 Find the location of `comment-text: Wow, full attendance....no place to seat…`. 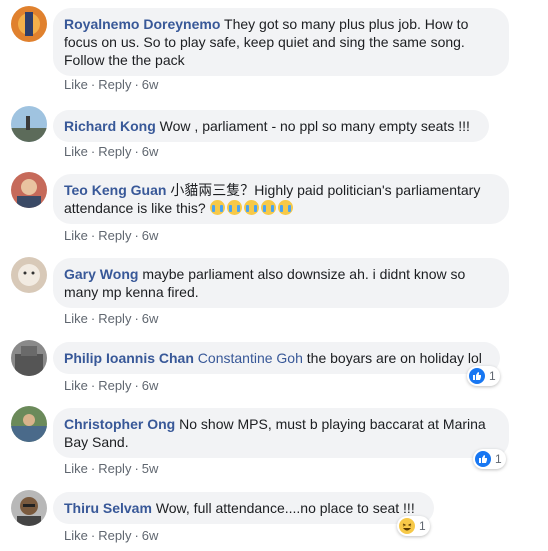

comment-text: Wow, full attendance....no place to seat… is located at coordinates (285, 508).